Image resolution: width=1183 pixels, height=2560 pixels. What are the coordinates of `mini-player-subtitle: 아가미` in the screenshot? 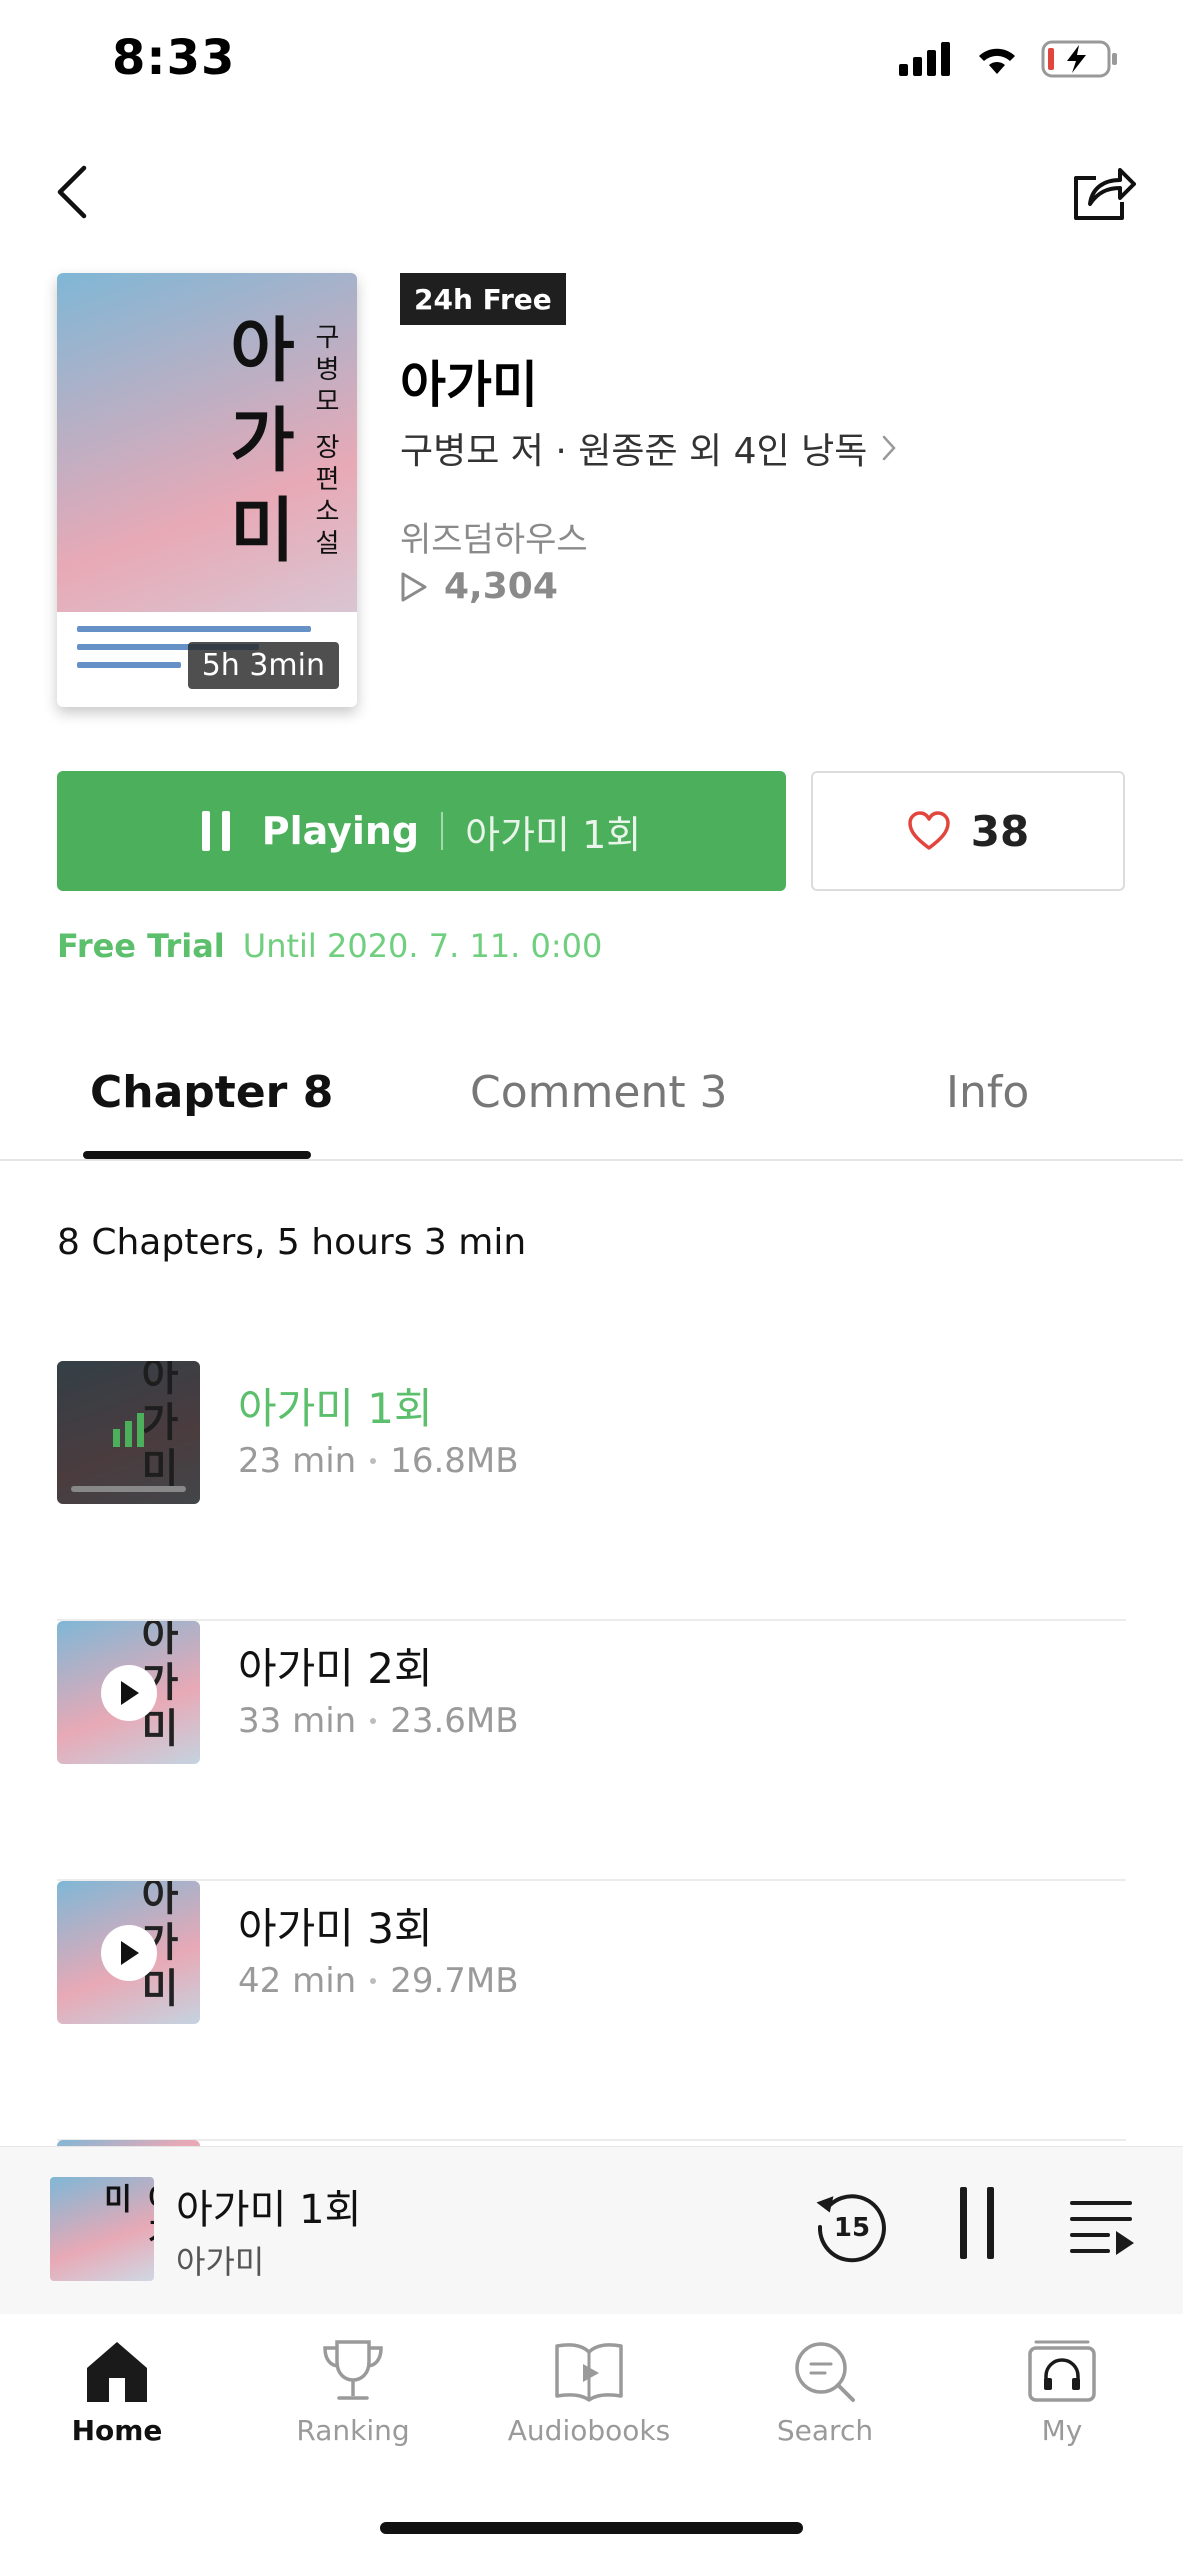 It's located at (220, 2262).